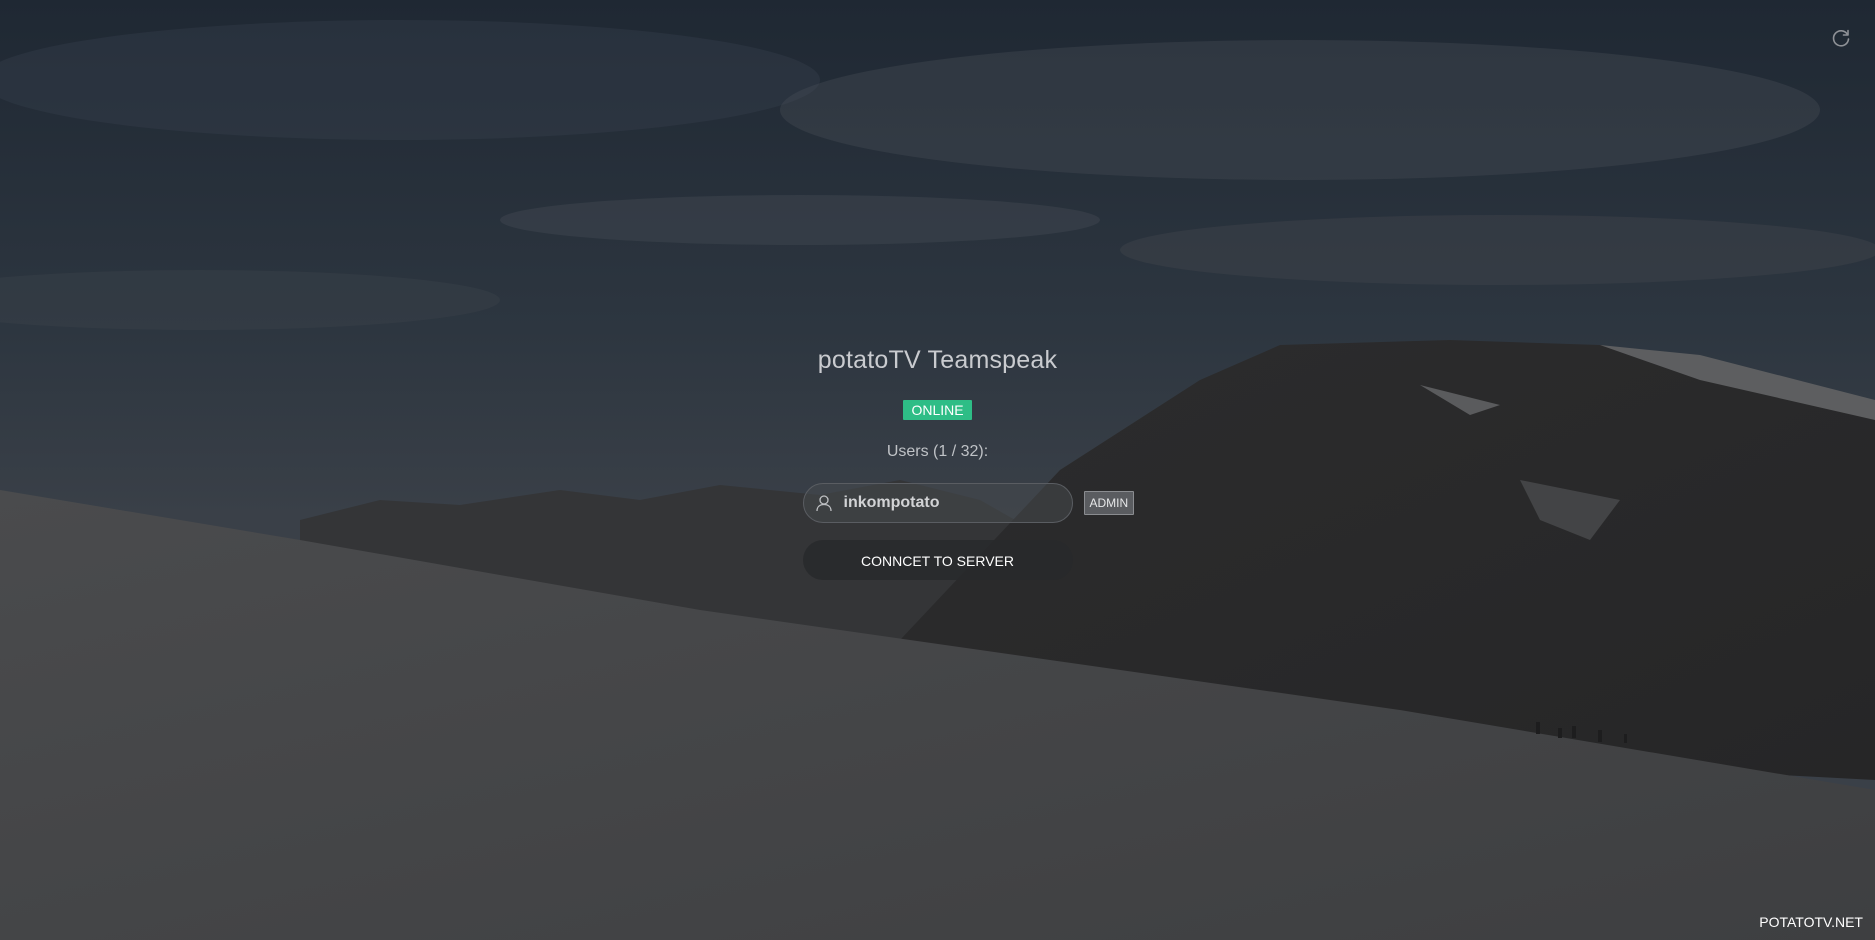  I want to click on user-pill: inkompotato, so click(937, 503).